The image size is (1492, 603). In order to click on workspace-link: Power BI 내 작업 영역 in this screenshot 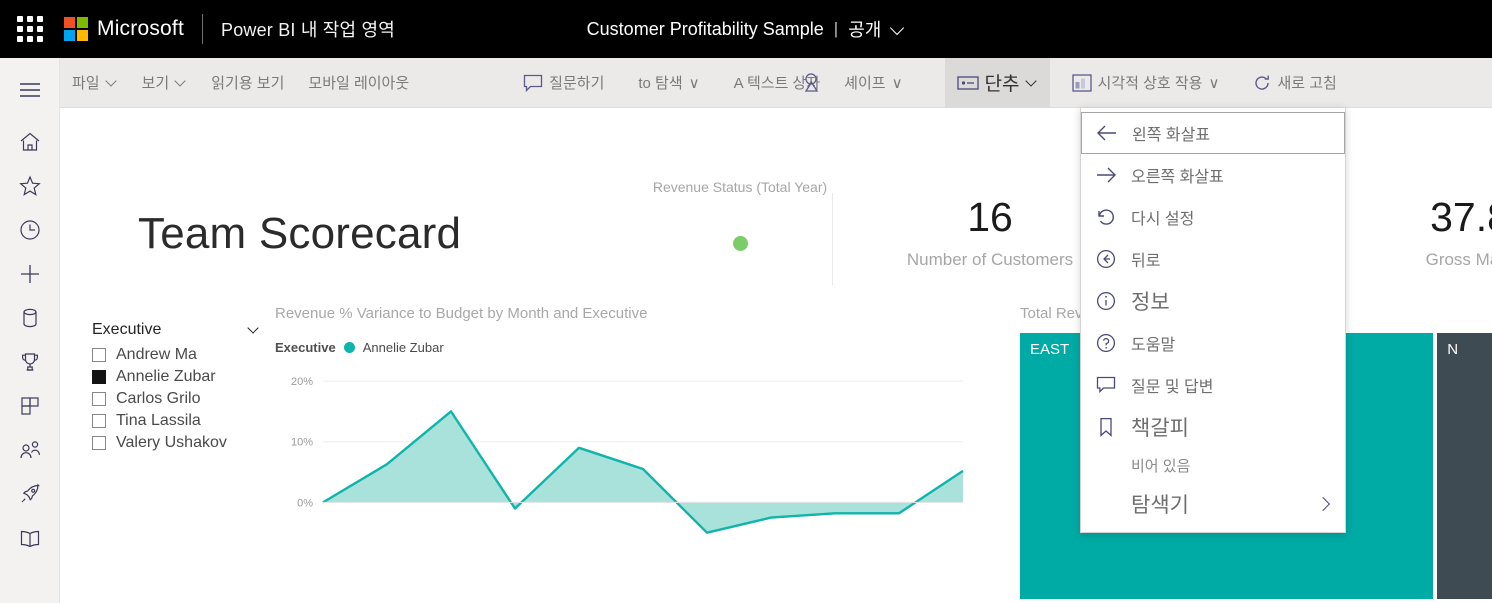, I will do `click(308, 29)`.